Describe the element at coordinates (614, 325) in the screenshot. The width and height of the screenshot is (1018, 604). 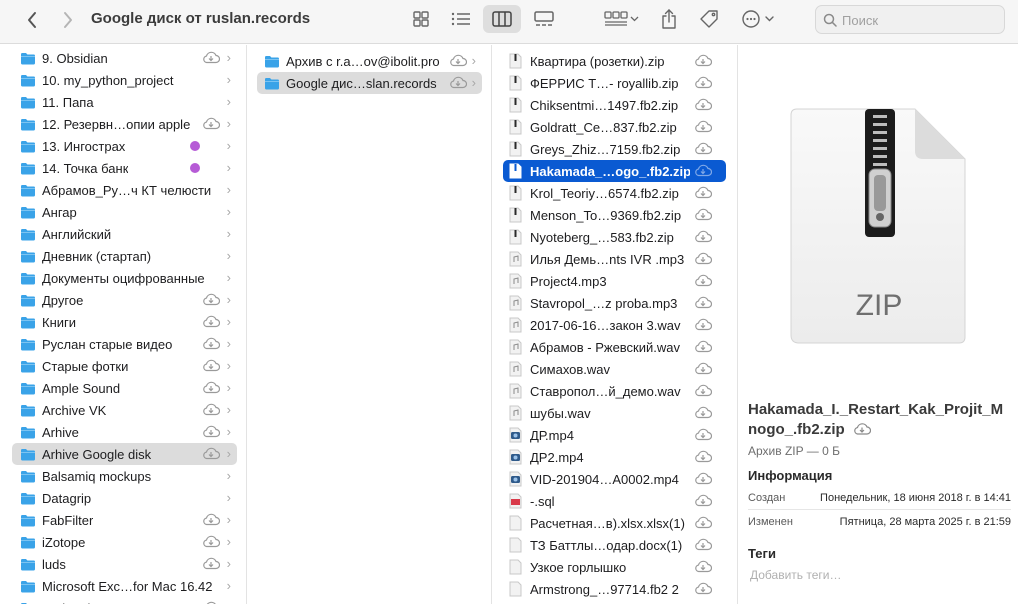
I see `file-item: 2017-06-16…закон 3.wav` at that location.